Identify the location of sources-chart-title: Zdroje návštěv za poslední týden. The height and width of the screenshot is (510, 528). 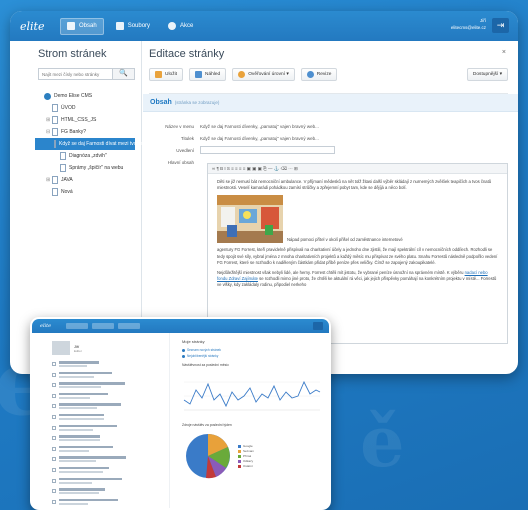
(207, 425).